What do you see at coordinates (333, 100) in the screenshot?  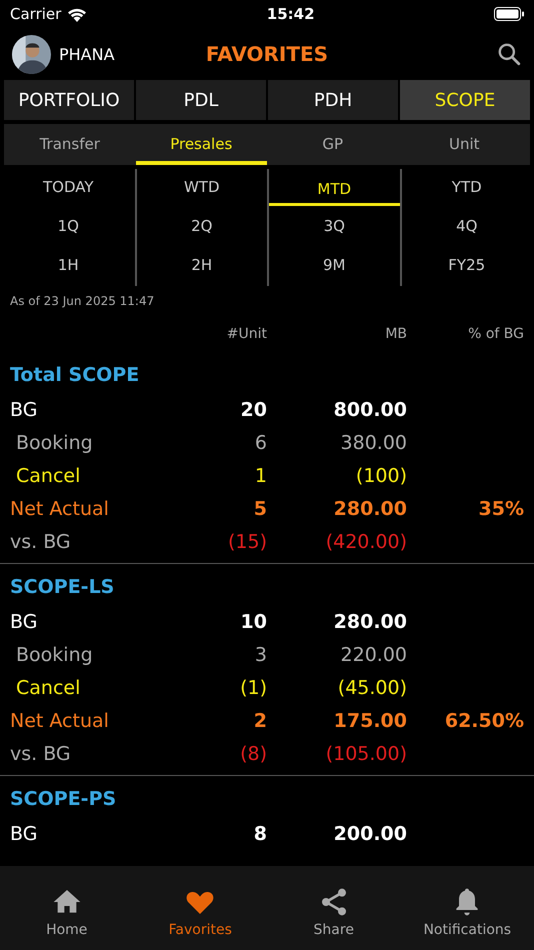 I see `category-tab: PDH` at bounding box center [333, 100].